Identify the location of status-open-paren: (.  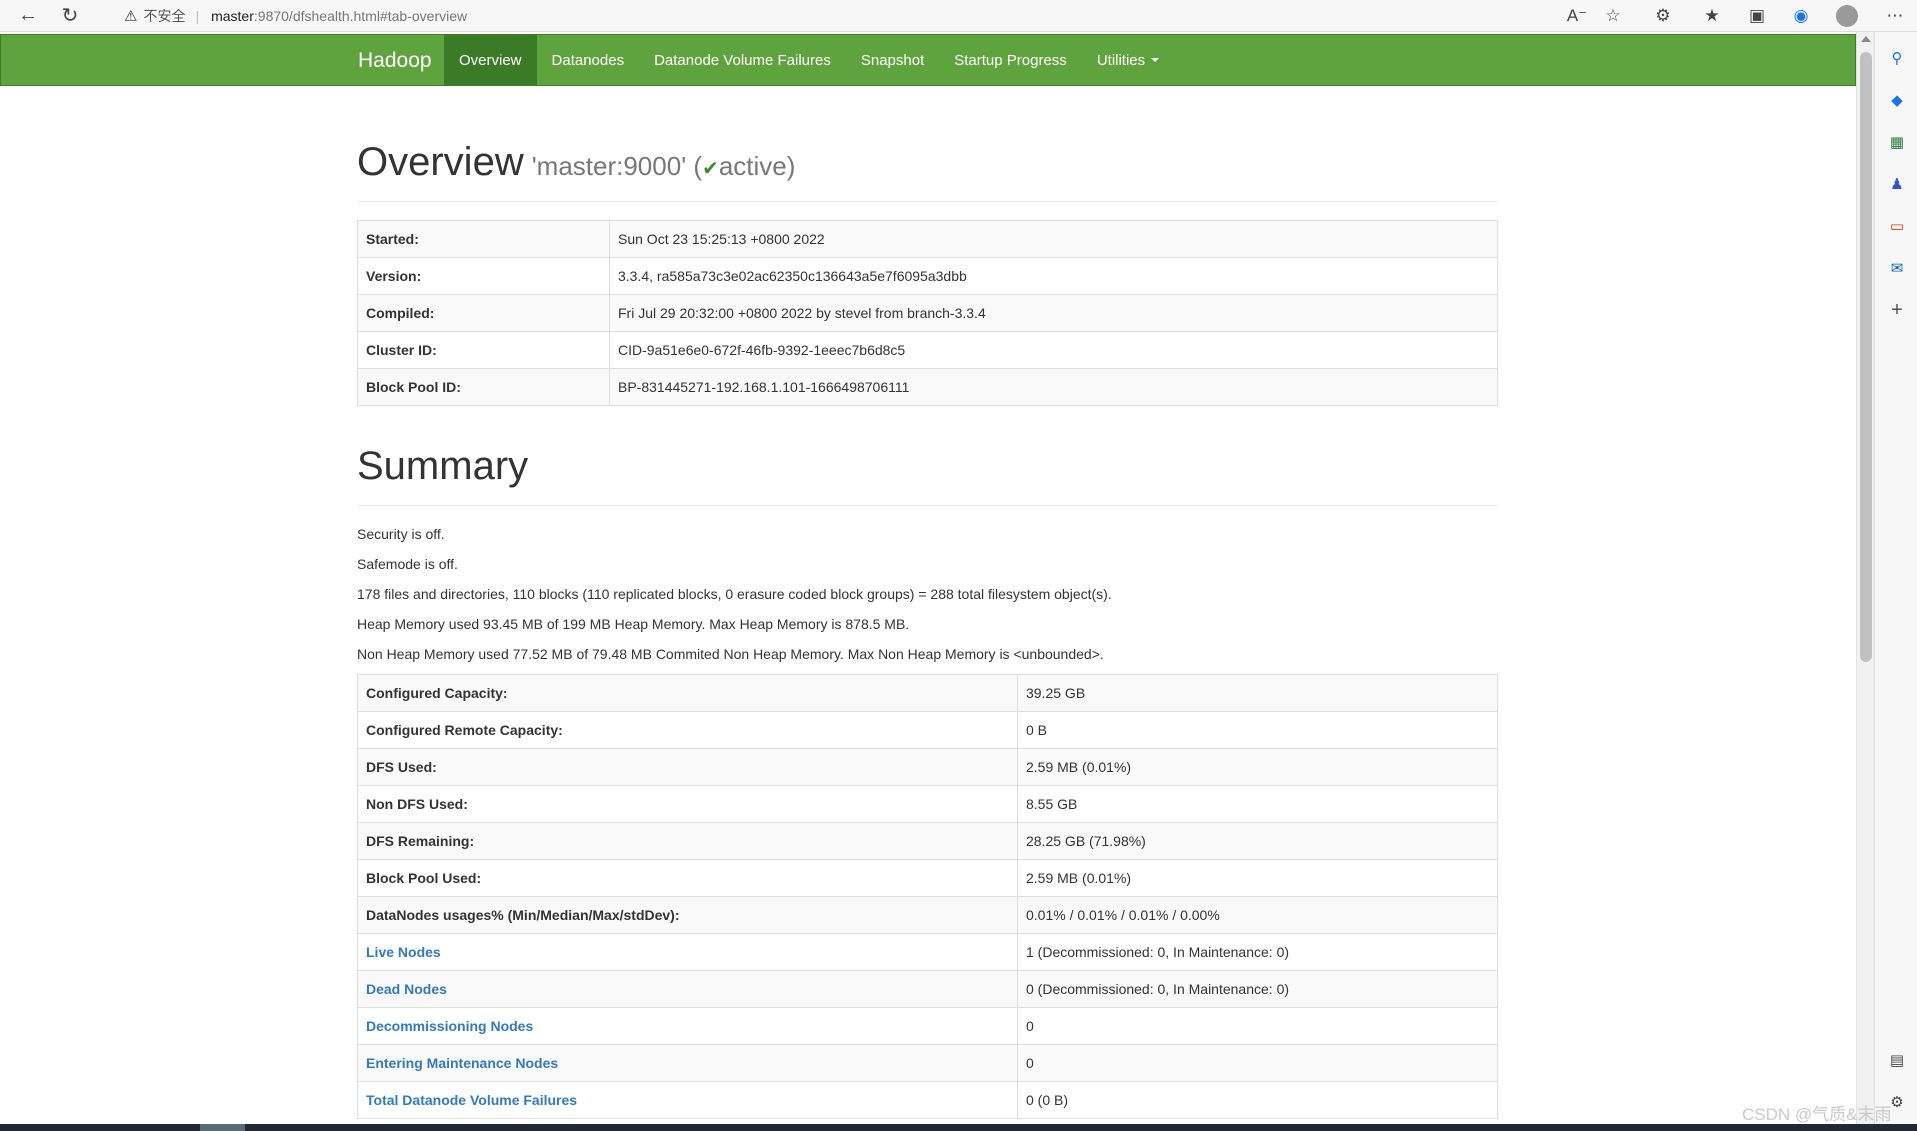
(698, 166).